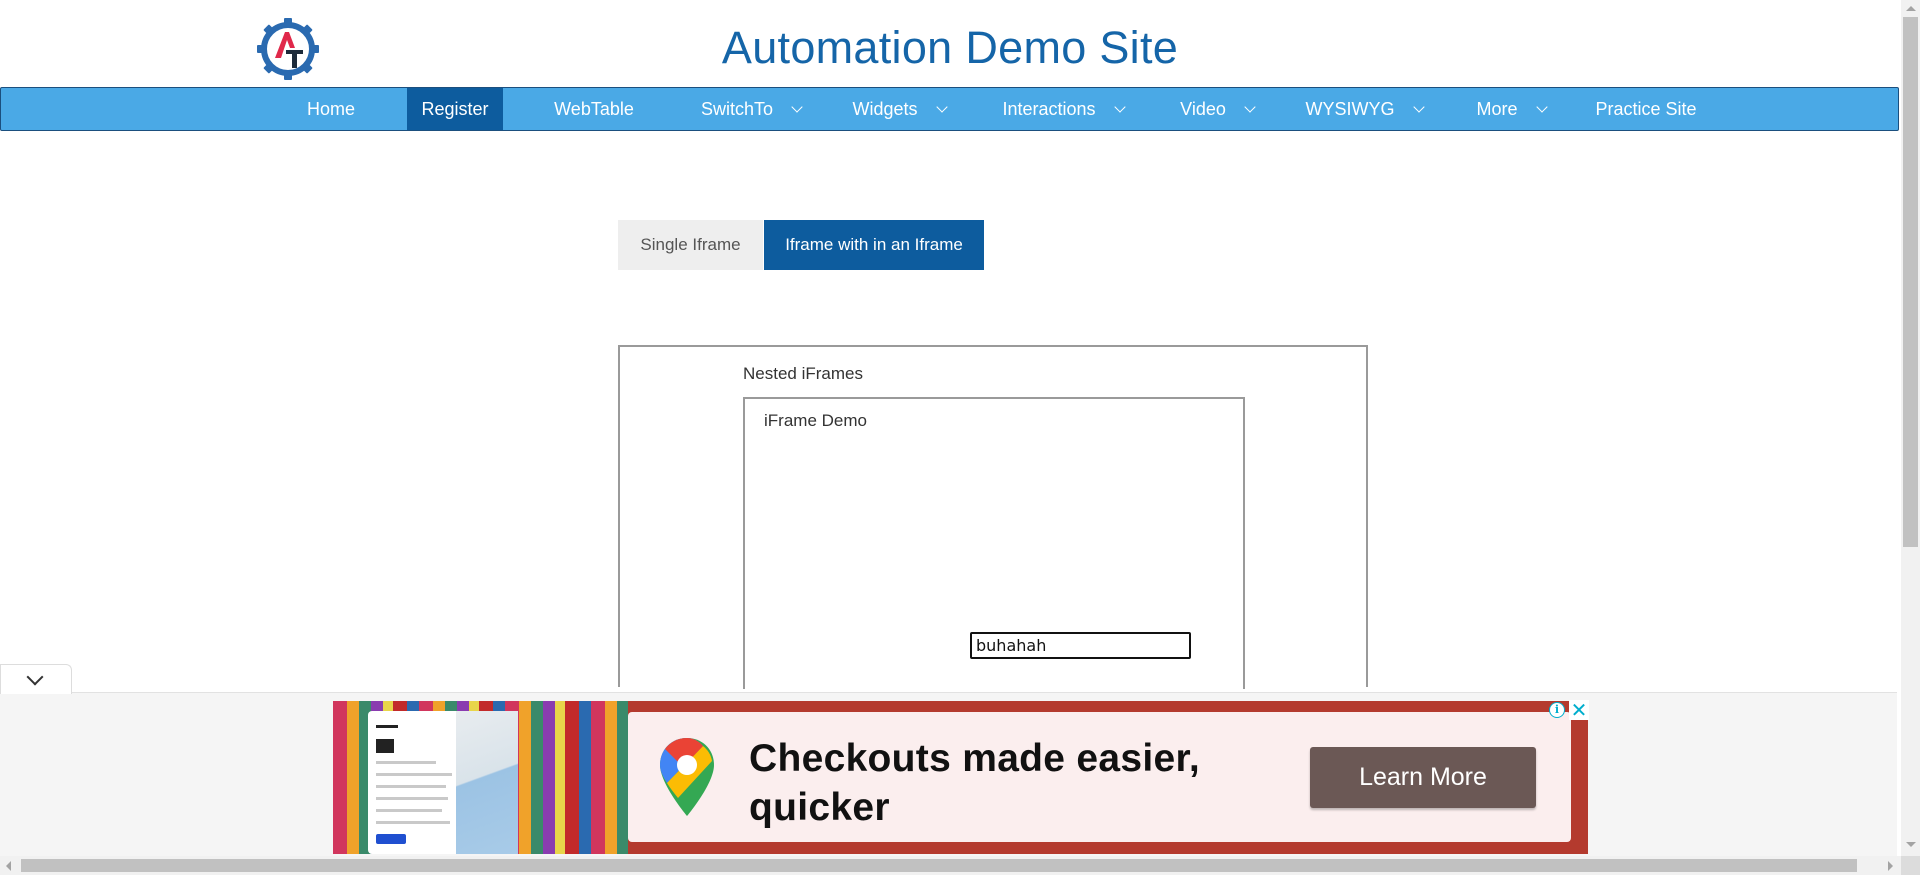  Describe the element at coordinates (1890, 866) in the screenshot. I see `scroll-right-icon` at that location.